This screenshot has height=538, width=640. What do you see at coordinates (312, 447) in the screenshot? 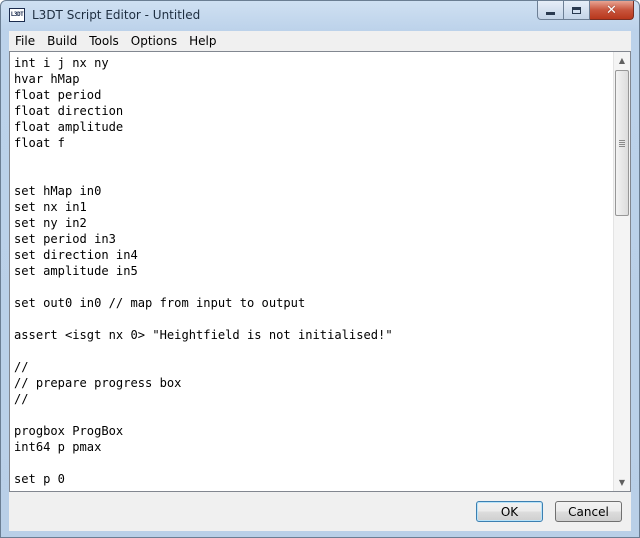
I see `code-line: int64 p pmax` at bounding box center [312, 447].